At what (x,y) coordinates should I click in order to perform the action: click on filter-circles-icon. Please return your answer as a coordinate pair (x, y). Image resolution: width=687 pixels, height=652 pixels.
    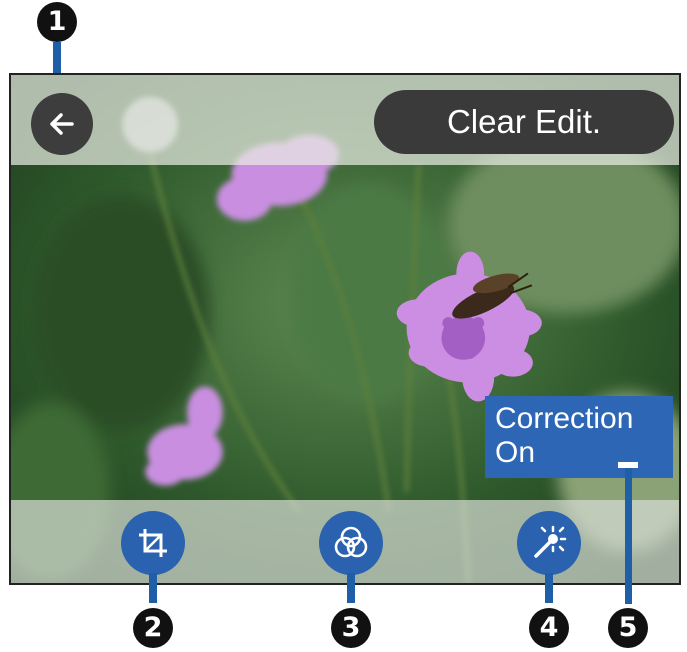
    Looking at the image, I should click on (351, 542).